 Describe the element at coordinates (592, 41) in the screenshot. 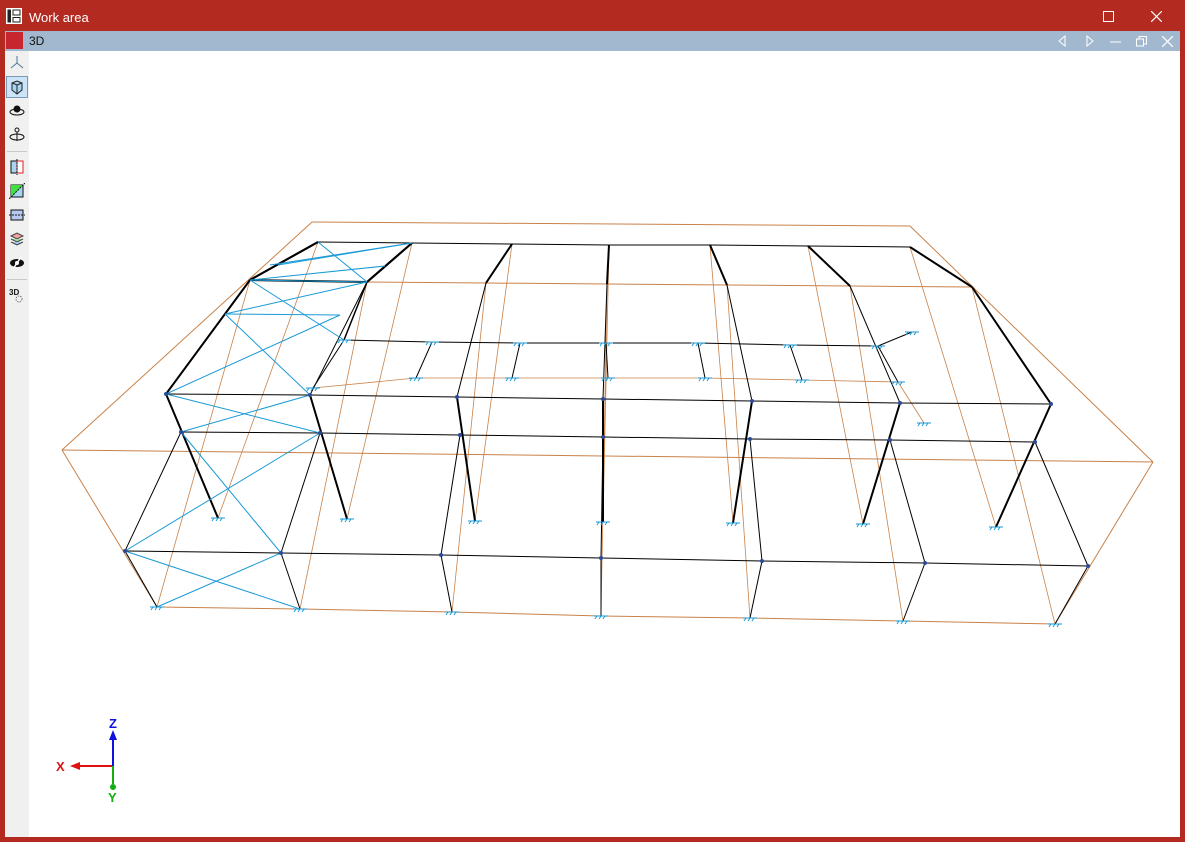

I see `view-header: 3D` at that location.